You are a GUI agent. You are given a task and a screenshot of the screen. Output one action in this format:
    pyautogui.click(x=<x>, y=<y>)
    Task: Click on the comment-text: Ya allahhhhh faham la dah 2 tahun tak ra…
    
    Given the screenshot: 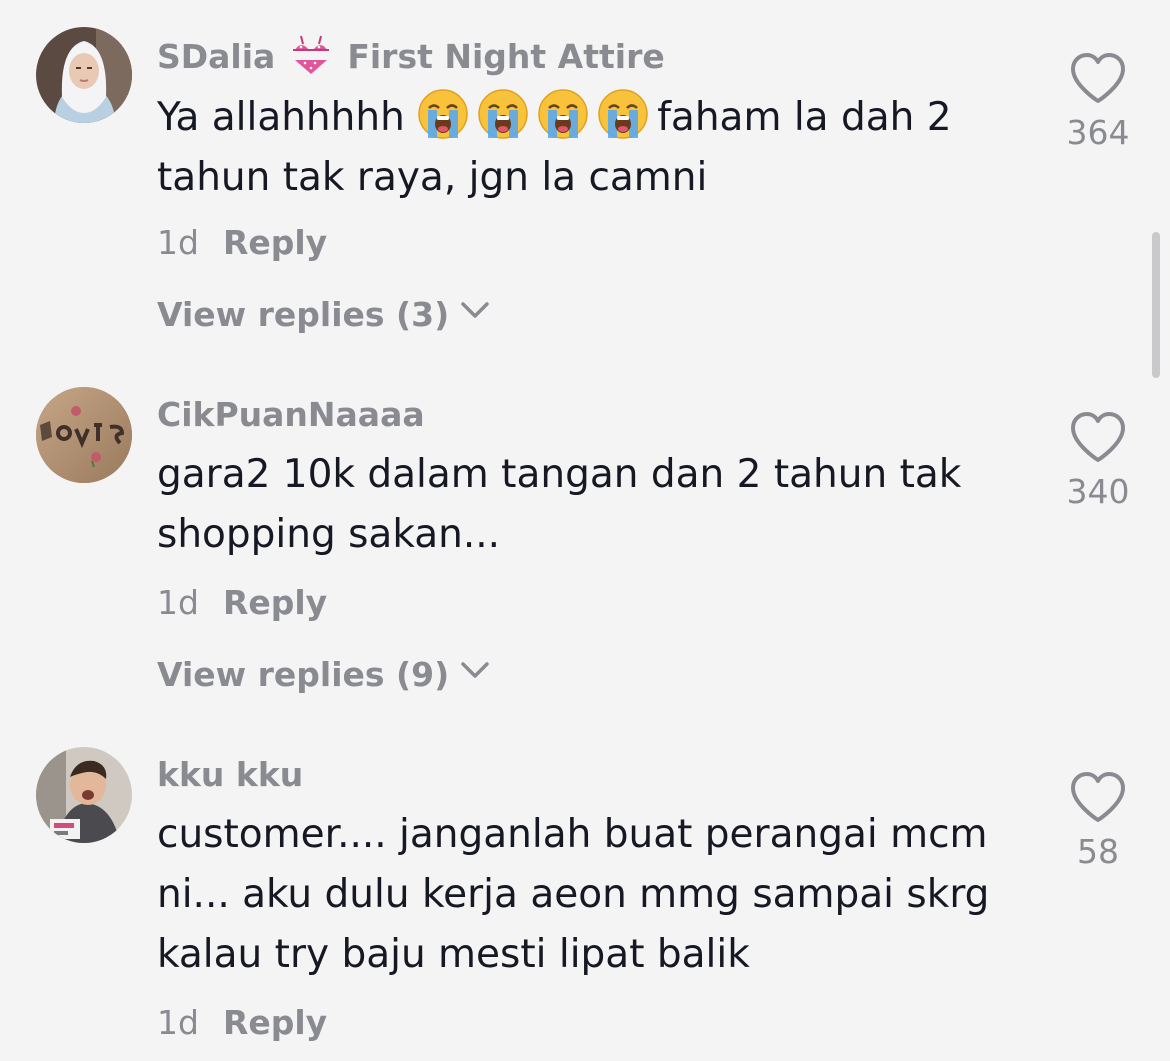 What is the action you would take?
    pyautogui.click(x=587, y=148)
    